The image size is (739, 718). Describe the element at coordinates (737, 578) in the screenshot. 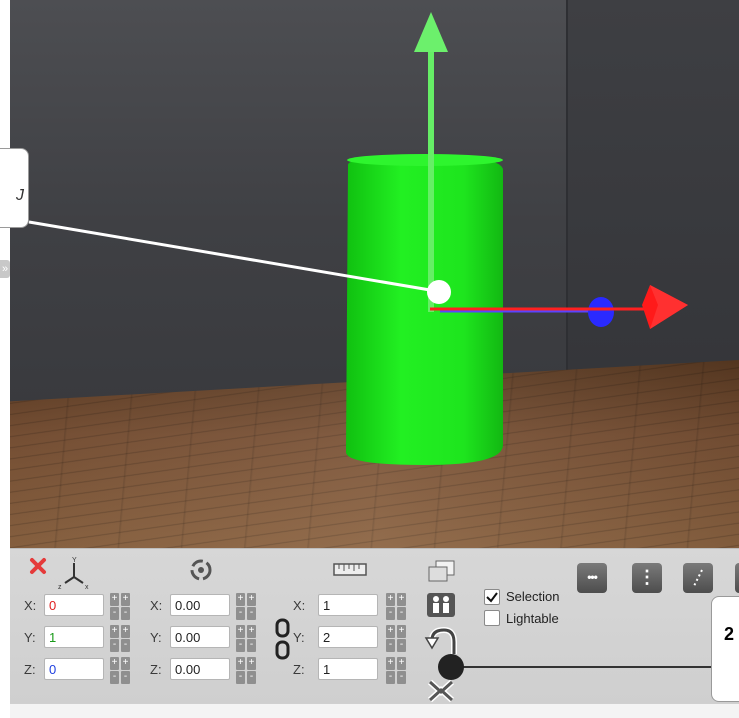

I see `overflow-button` at that location.